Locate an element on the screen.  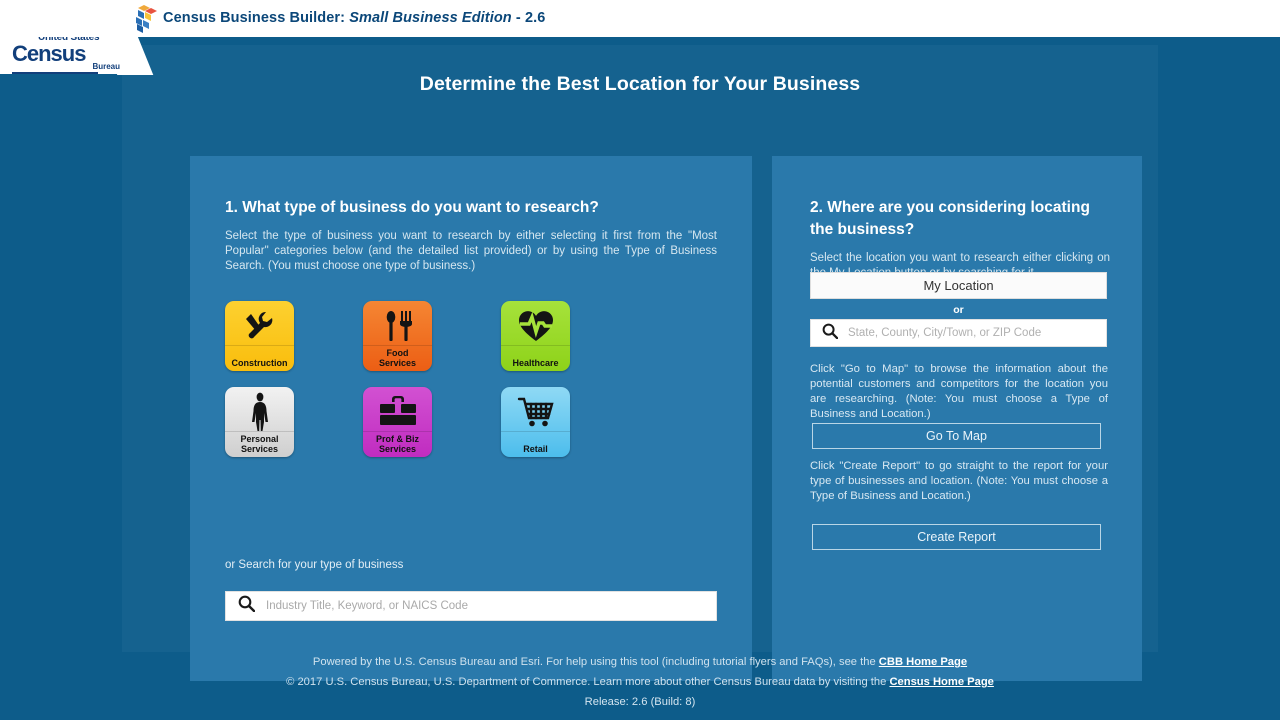
or-divider: or is located at coordinates (958, 310).